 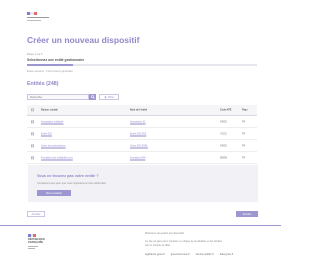 I want to click on footer-divider, so click(x=140, y=225).